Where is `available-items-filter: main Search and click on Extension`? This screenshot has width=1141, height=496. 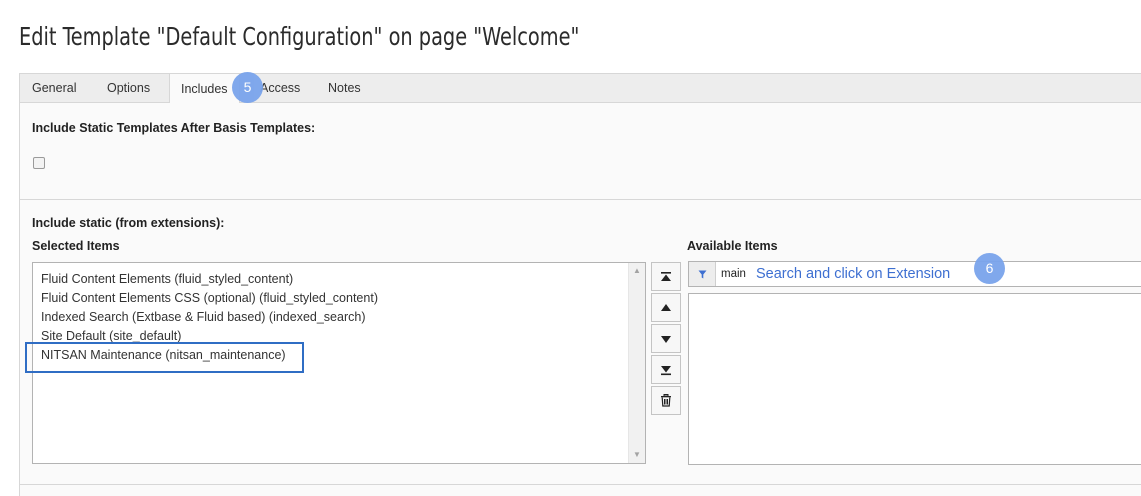
available-items-filter: main Search and click on Extension is located at coordinates (914, 274).